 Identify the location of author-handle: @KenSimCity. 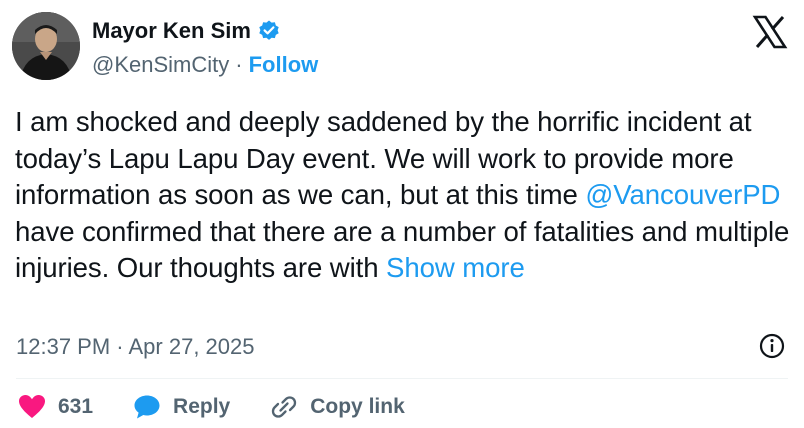
(160, 65).